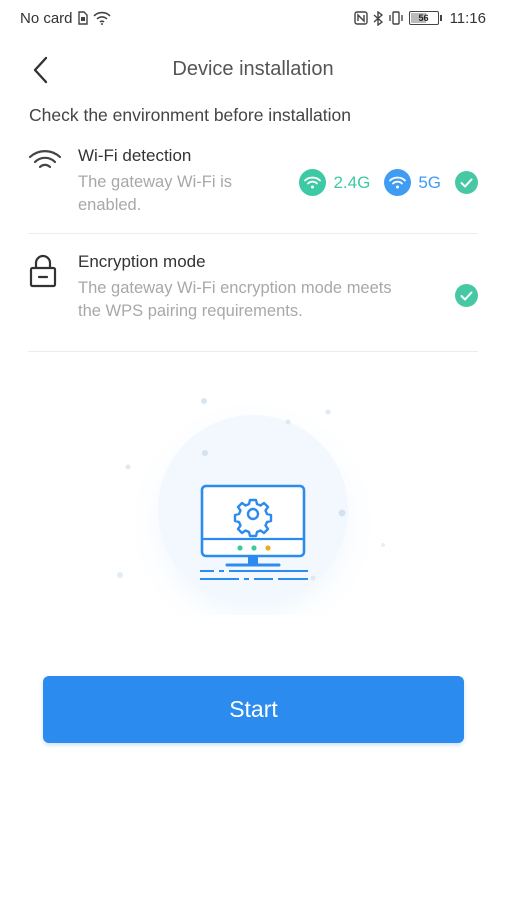 The height and width of the screenshot is (900, 506). Describe the element at coordinates (398, 182) in the screenshot. I see `wifi-5g-icon` at that location.